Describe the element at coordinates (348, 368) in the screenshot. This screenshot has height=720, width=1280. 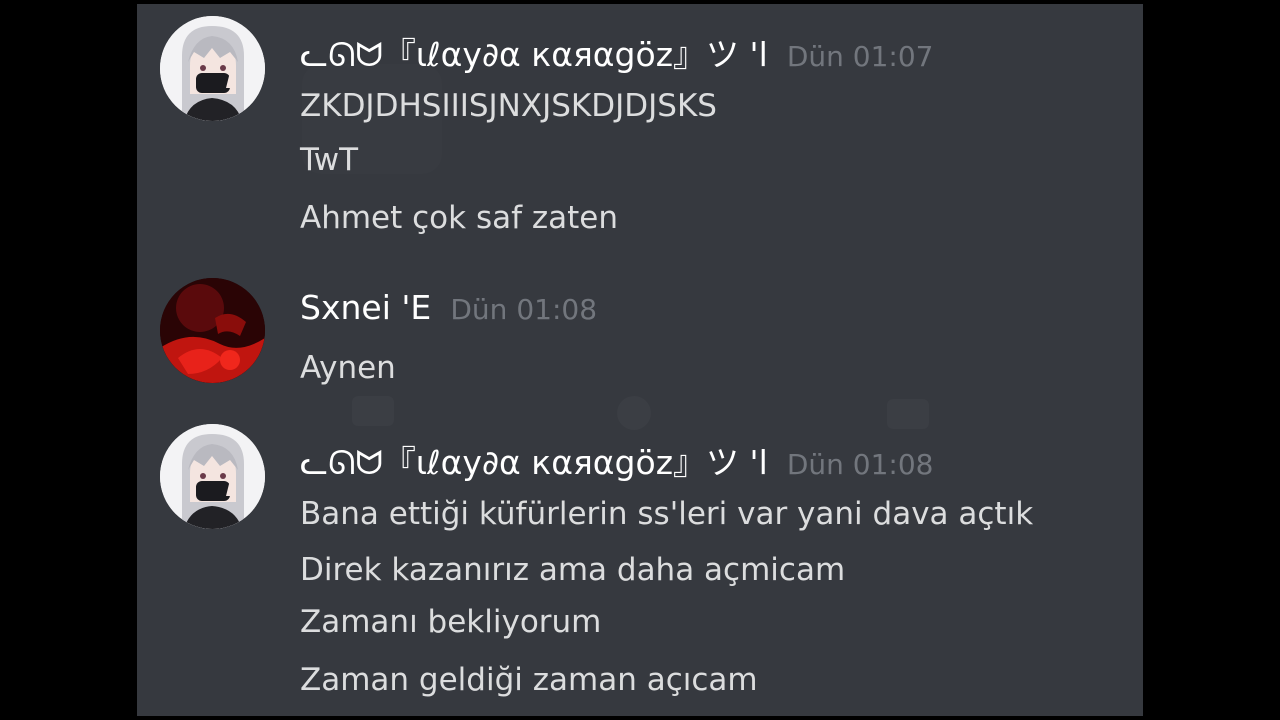
I see `message-text: Aynen` at that location.